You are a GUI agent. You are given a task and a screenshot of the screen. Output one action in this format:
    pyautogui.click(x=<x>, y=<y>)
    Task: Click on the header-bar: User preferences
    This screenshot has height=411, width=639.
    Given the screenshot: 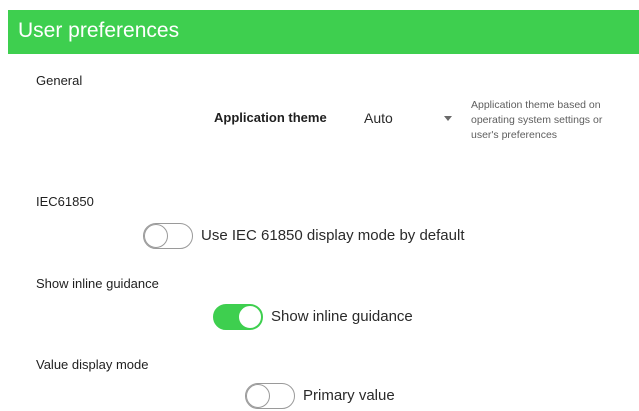 What is the action you would take?
    pyautogui.click(x=323, y=32)
    